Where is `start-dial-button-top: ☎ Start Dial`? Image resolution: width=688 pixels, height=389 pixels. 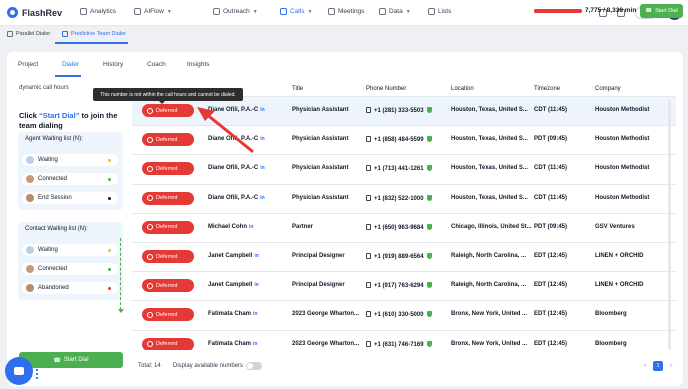
start-dial-button-top: ☎ Start Dial is located at coordinates (661, 11).